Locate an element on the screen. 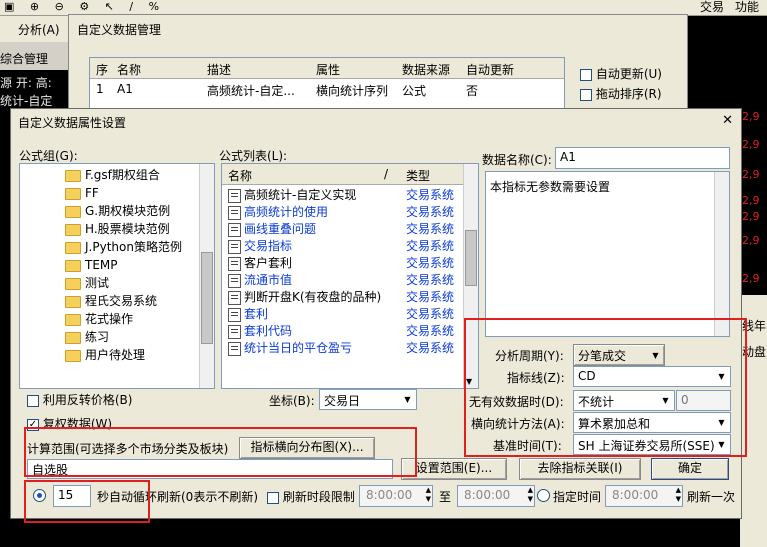  invalid-select: 不统计 ▼ is located at coordinates (624, 400).